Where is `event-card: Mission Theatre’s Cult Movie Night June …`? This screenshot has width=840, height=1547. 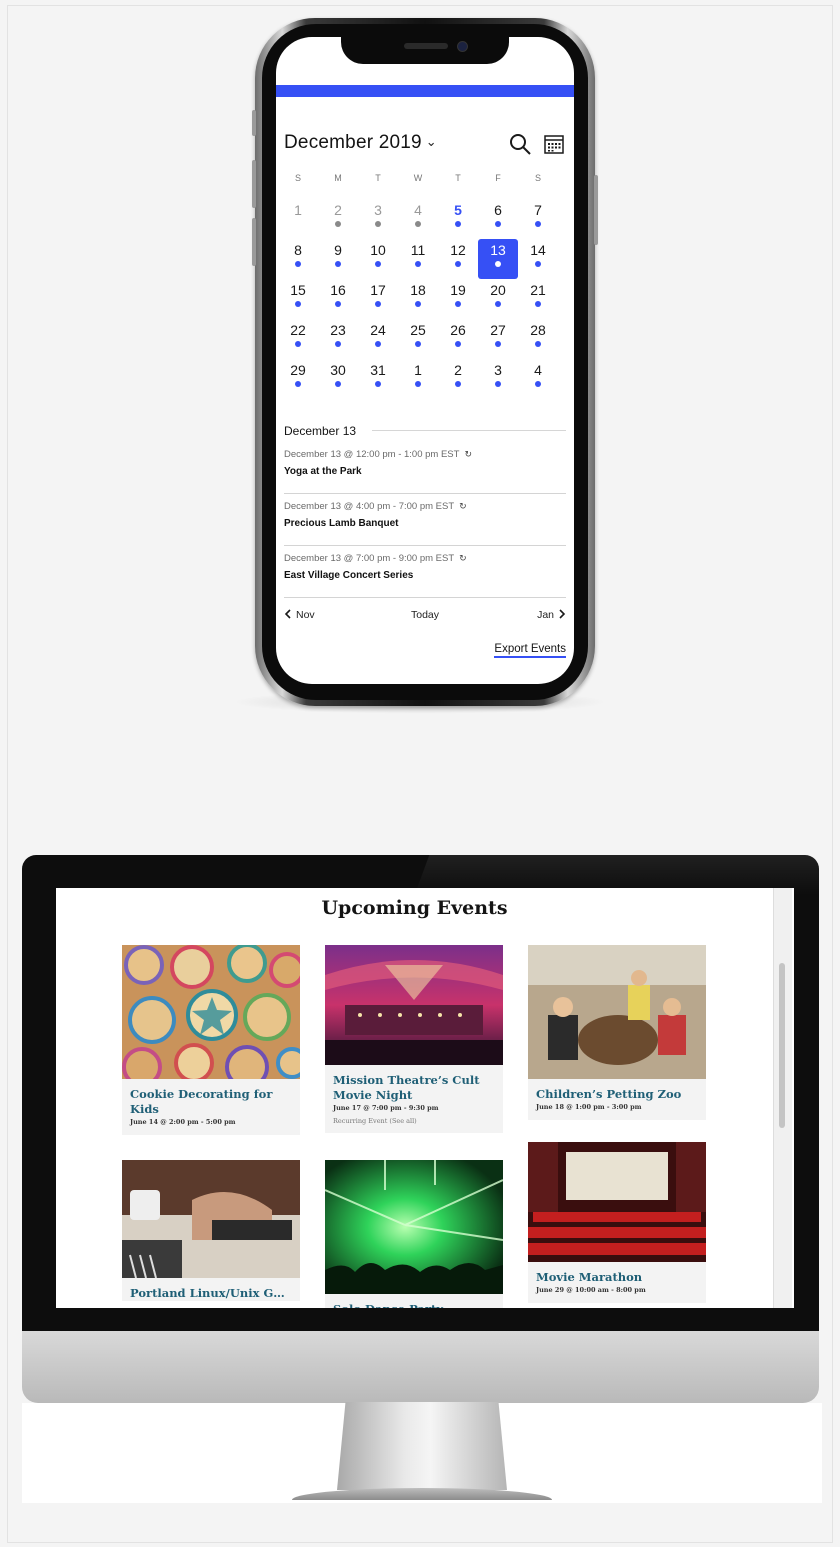
event-card: Mission Theatre’s Cult Movie Night June … is located at coordinates (414, 1039).